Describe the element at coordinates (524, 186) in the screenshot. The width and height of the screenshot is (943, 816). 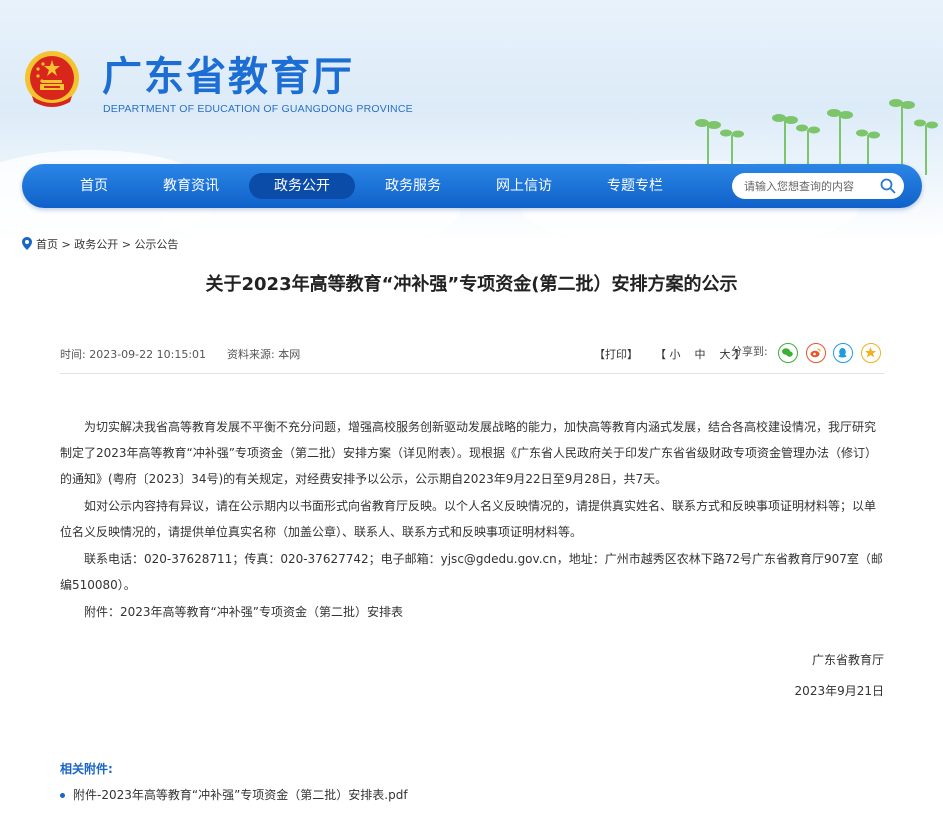
I see `nav-item-online-petition: 网上信访` at that location.